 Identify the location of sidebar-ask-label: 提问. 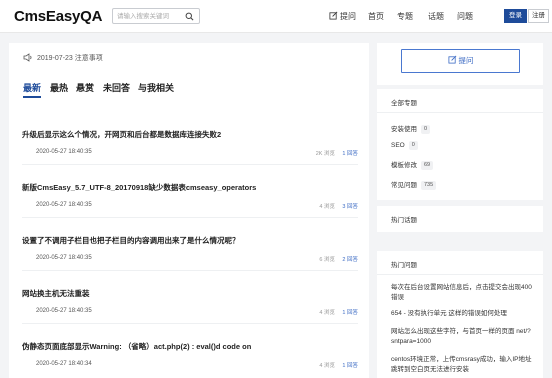
(466, 60).